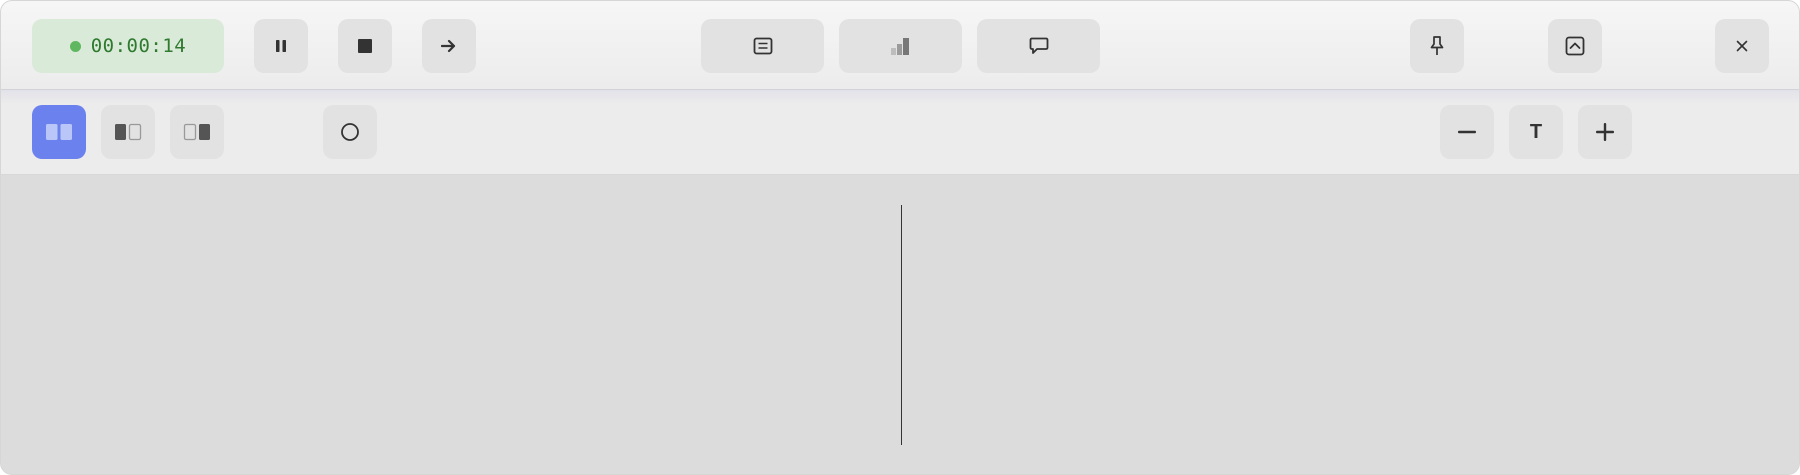 The height and width of the screenshot is (475, 1800). I want to click on layout-focus-left-button, so click(128, 132).